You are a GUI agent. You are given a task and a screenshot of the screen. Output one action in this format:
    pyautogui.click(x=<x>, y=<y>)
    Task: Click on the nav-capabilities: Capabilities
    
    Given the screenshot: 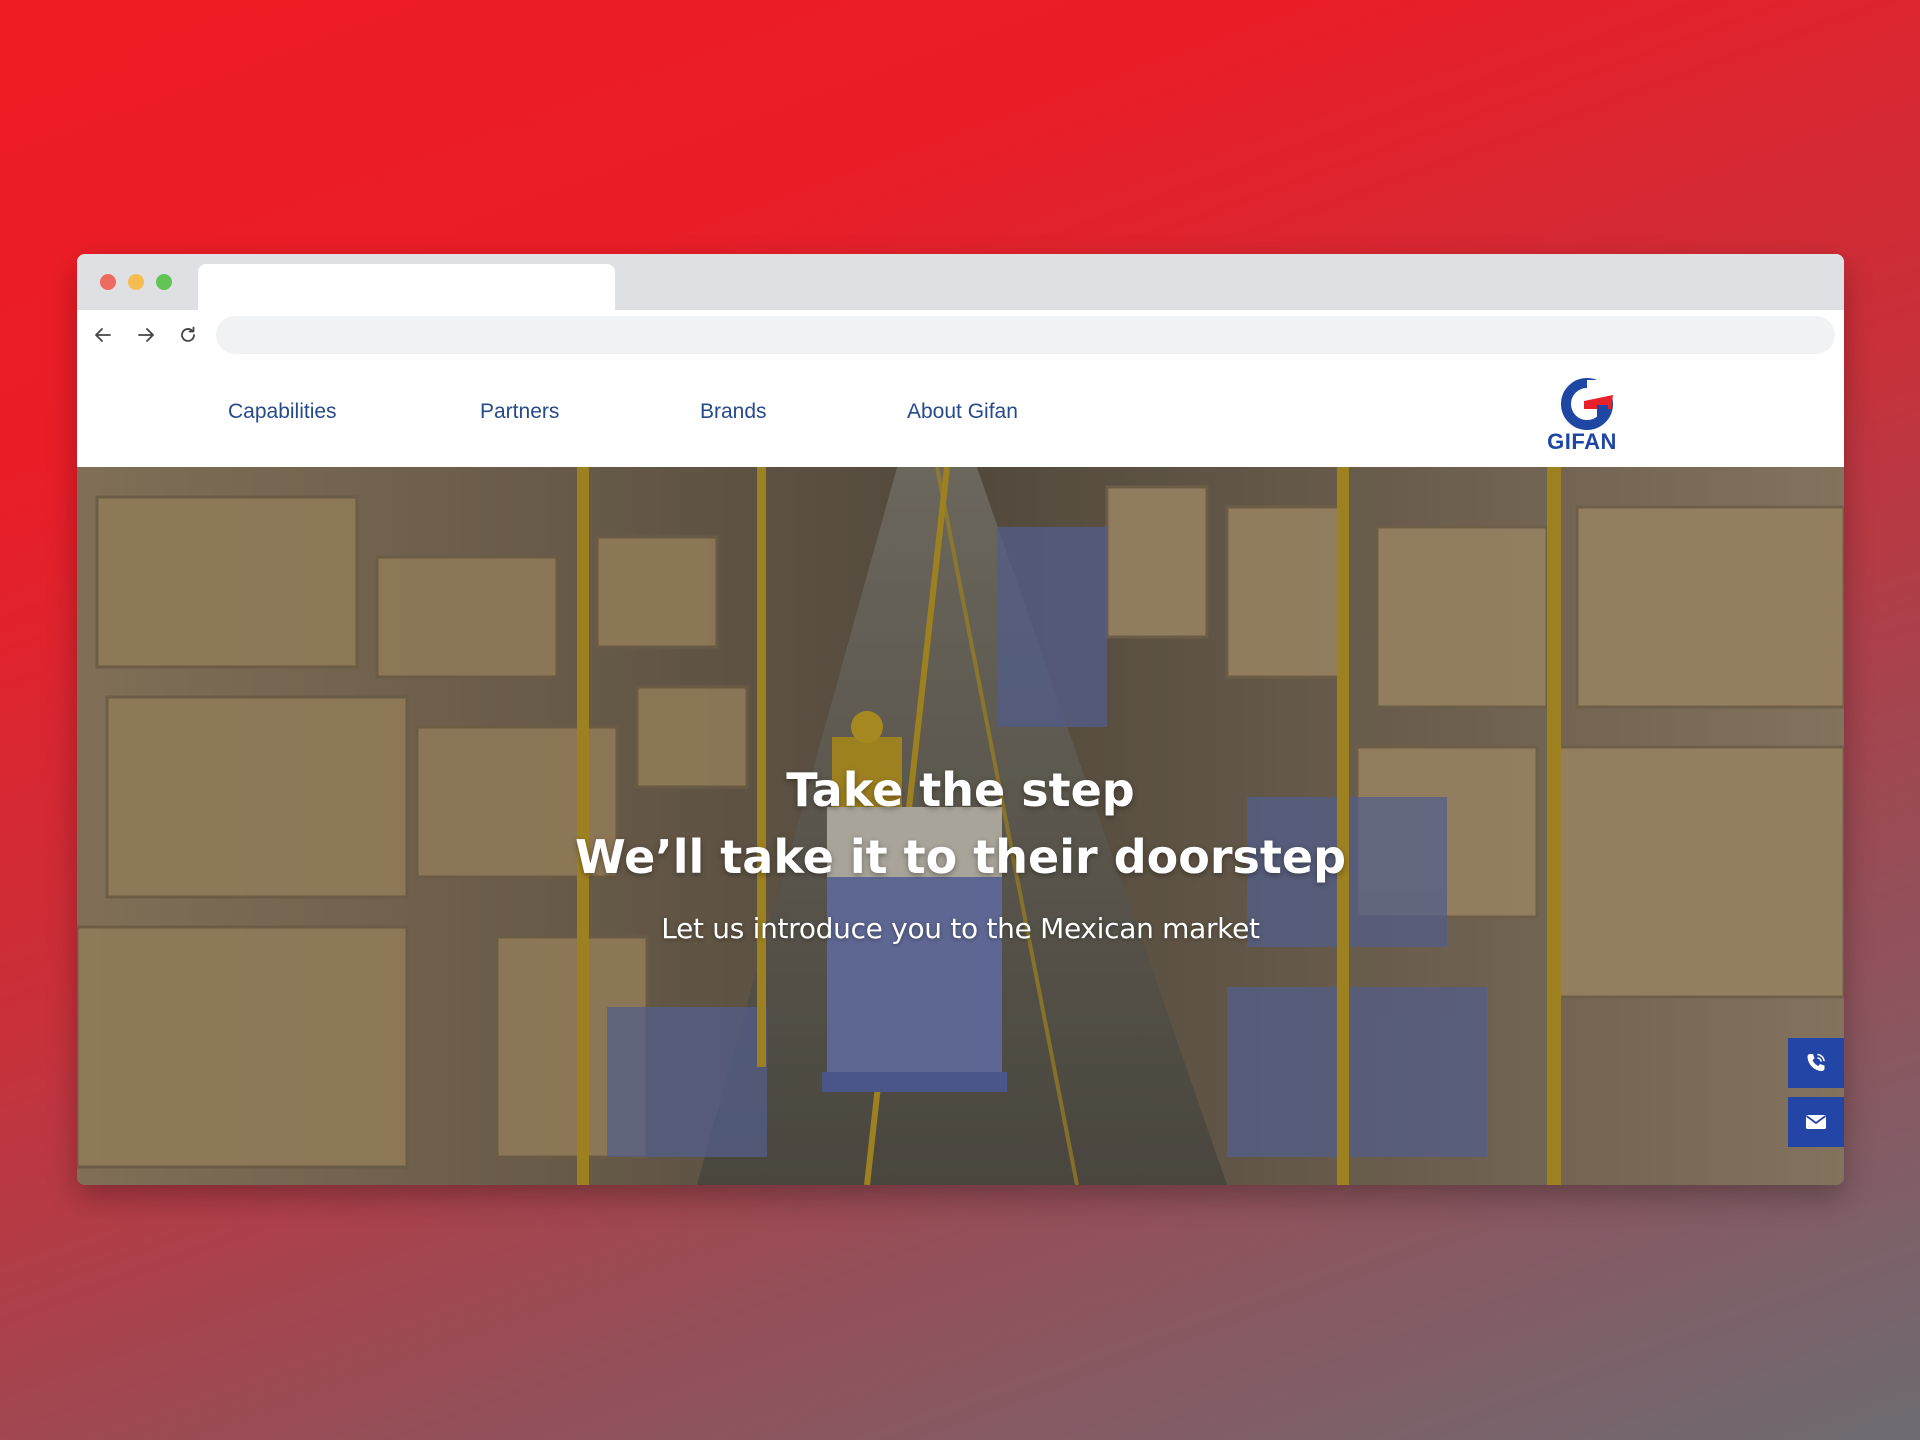 What is the action you would take?
    pyautogui.click(x=282, y=412)
    